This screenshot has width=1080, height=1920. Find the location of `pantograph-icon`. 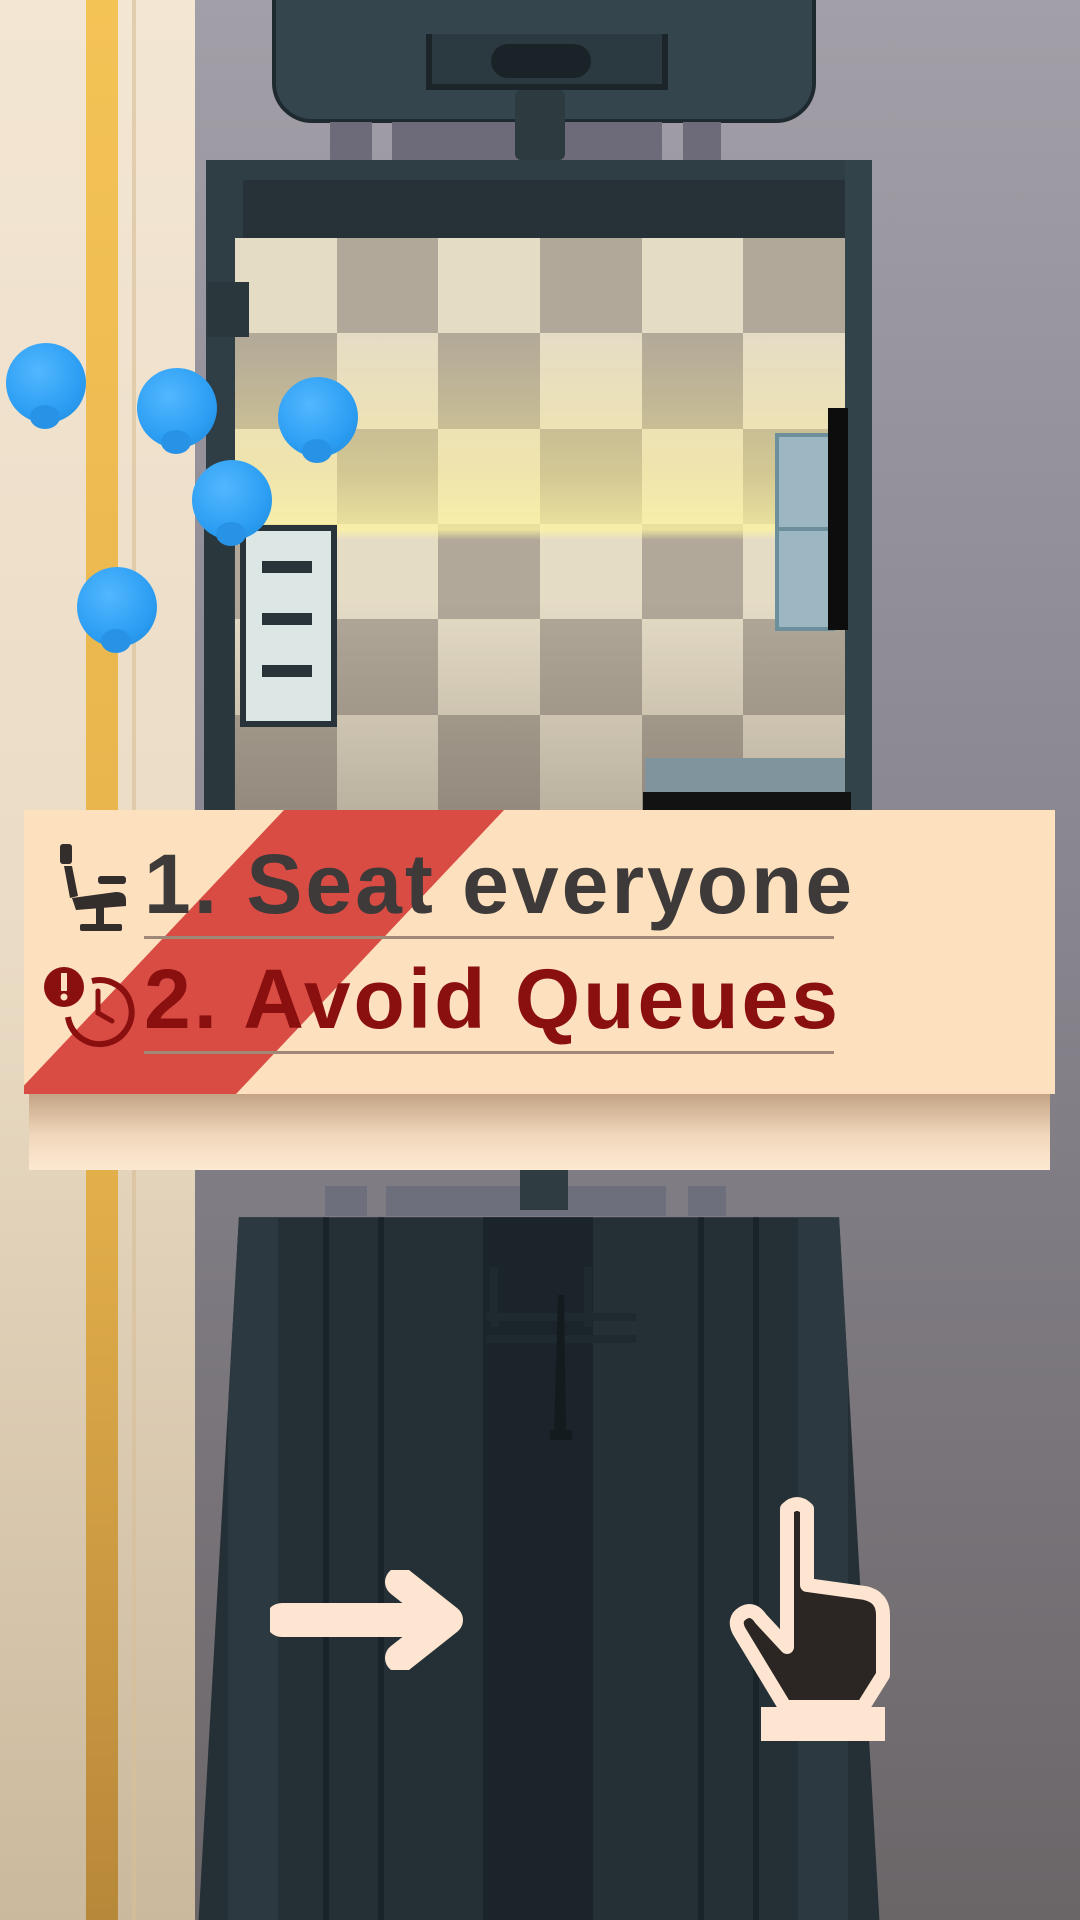

pantograph-icon is located at coordinates (561, 1353).